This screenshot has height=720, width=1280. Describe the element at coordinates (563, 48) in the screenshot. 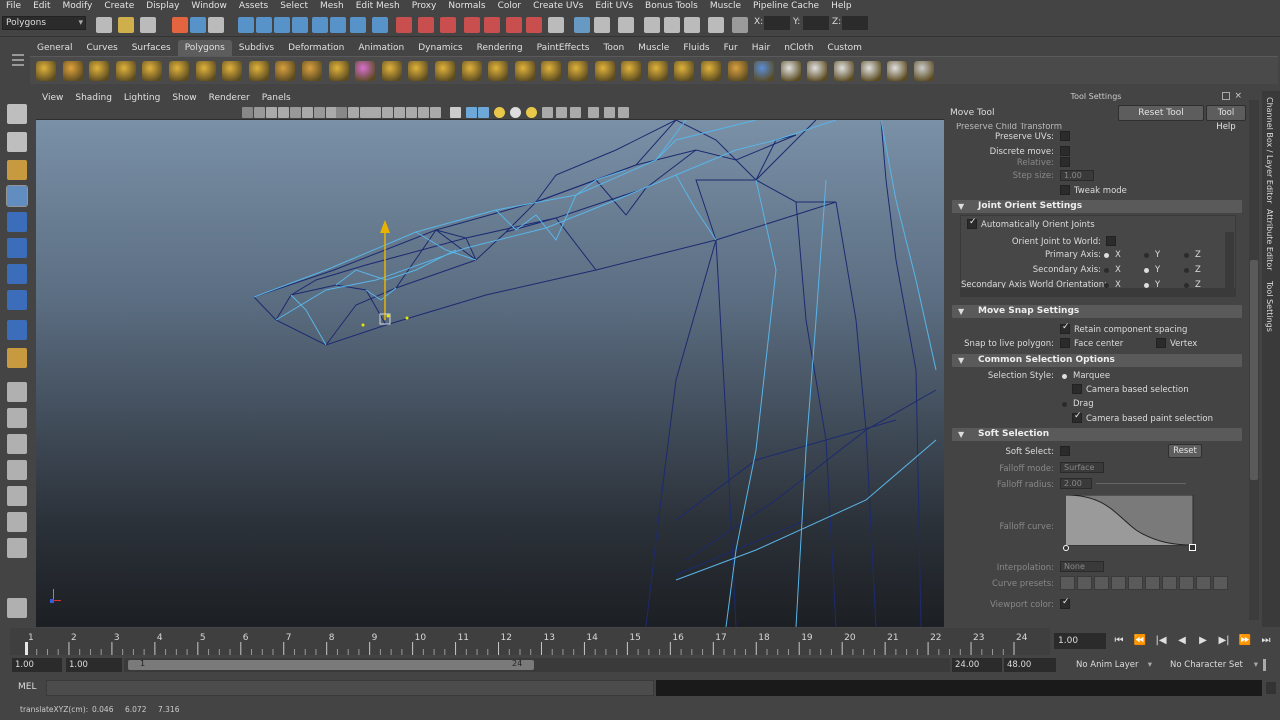

I see `shelf-tab-painteffects: PaintEffects` at that location.